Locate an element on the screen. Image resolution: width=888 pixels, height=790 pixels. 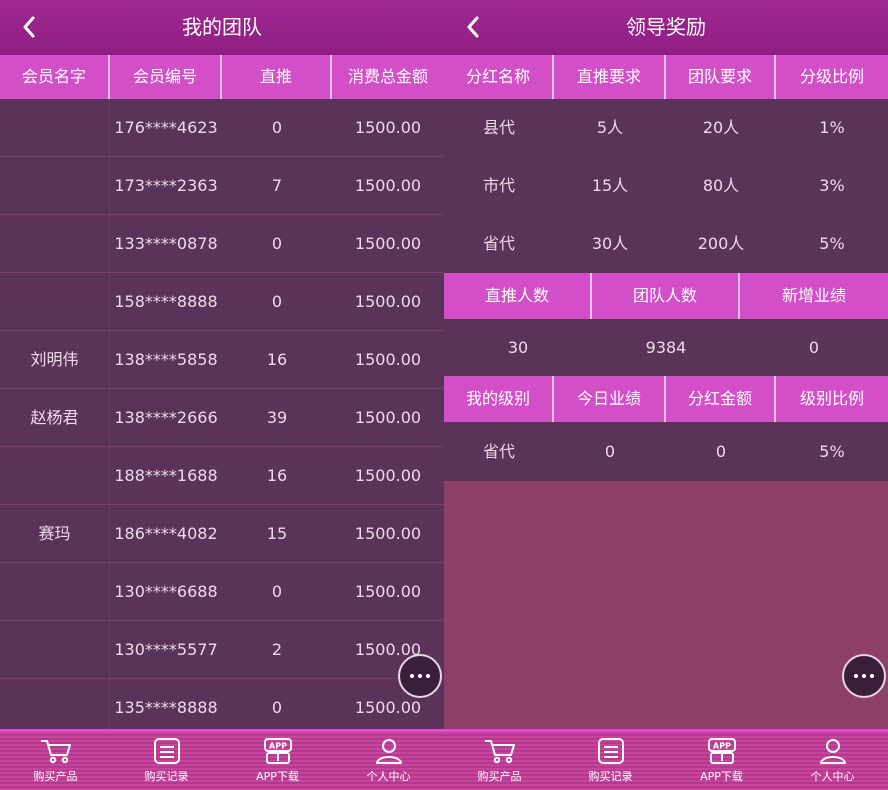
team-row: 158****8888 0 1500.00 is located at coordinates (222, 302).